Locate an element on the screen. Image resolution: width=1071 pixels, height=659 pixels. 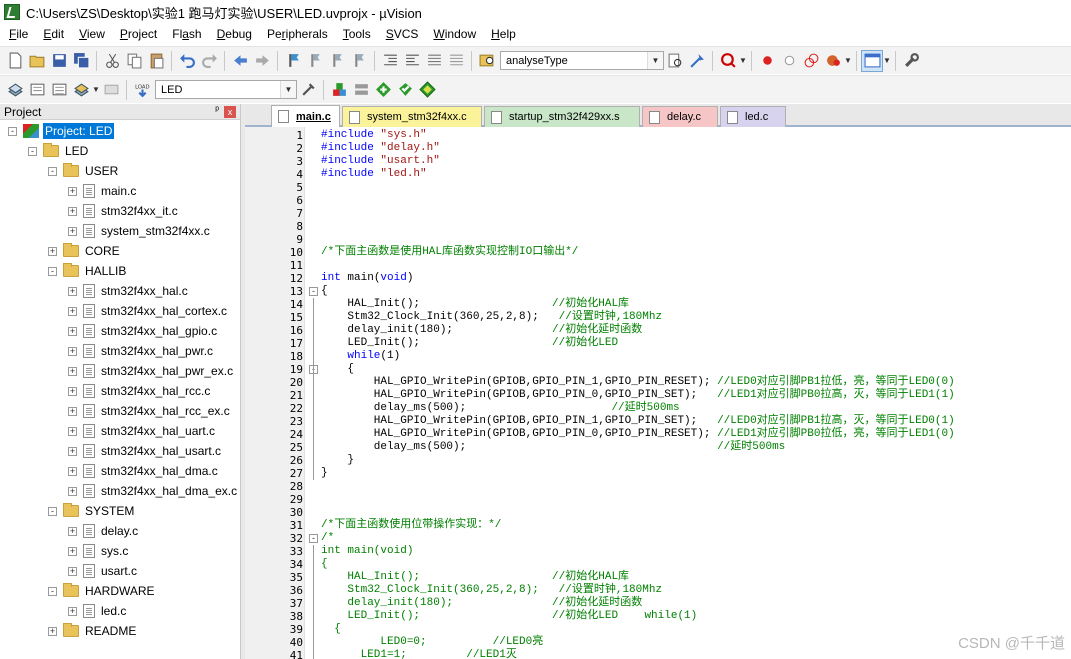
tree-file: + sys.c is located at coordinates (98, 551).